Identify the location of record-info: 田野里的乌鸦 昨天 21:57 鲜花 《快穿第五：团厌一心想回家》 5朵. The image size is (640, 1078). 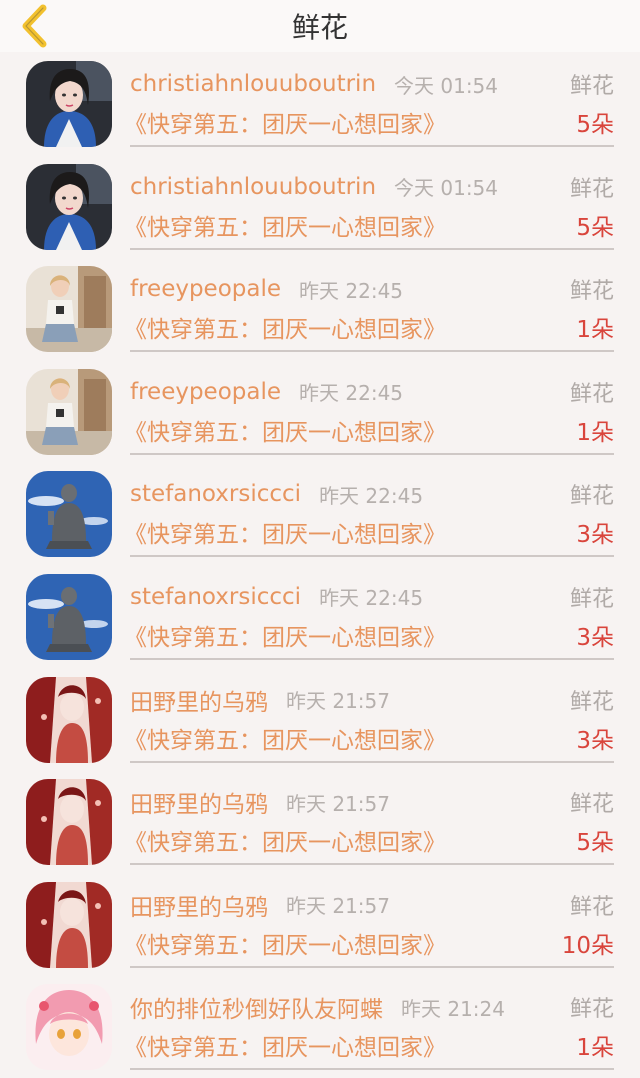
(369, 818).